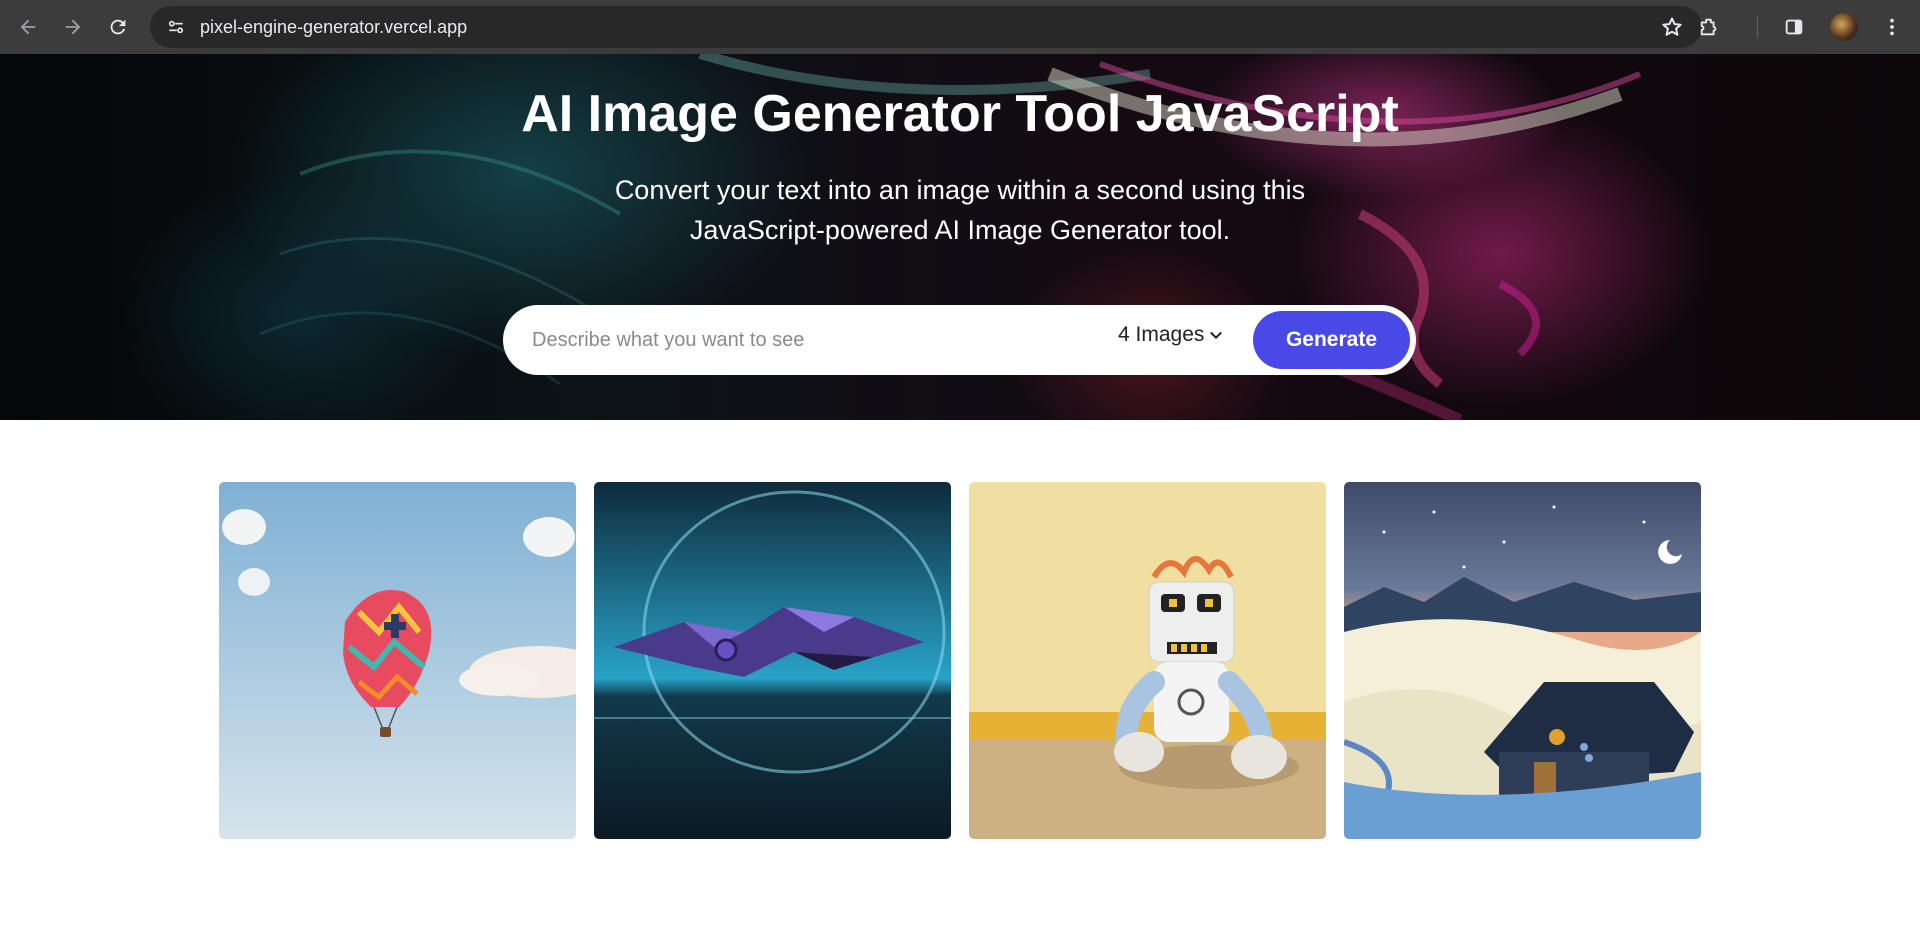  What do you see at coordinates (1672, 27) in the screenshot?
I see `bookmark-star-icon` at bounding box center [1672, 27].